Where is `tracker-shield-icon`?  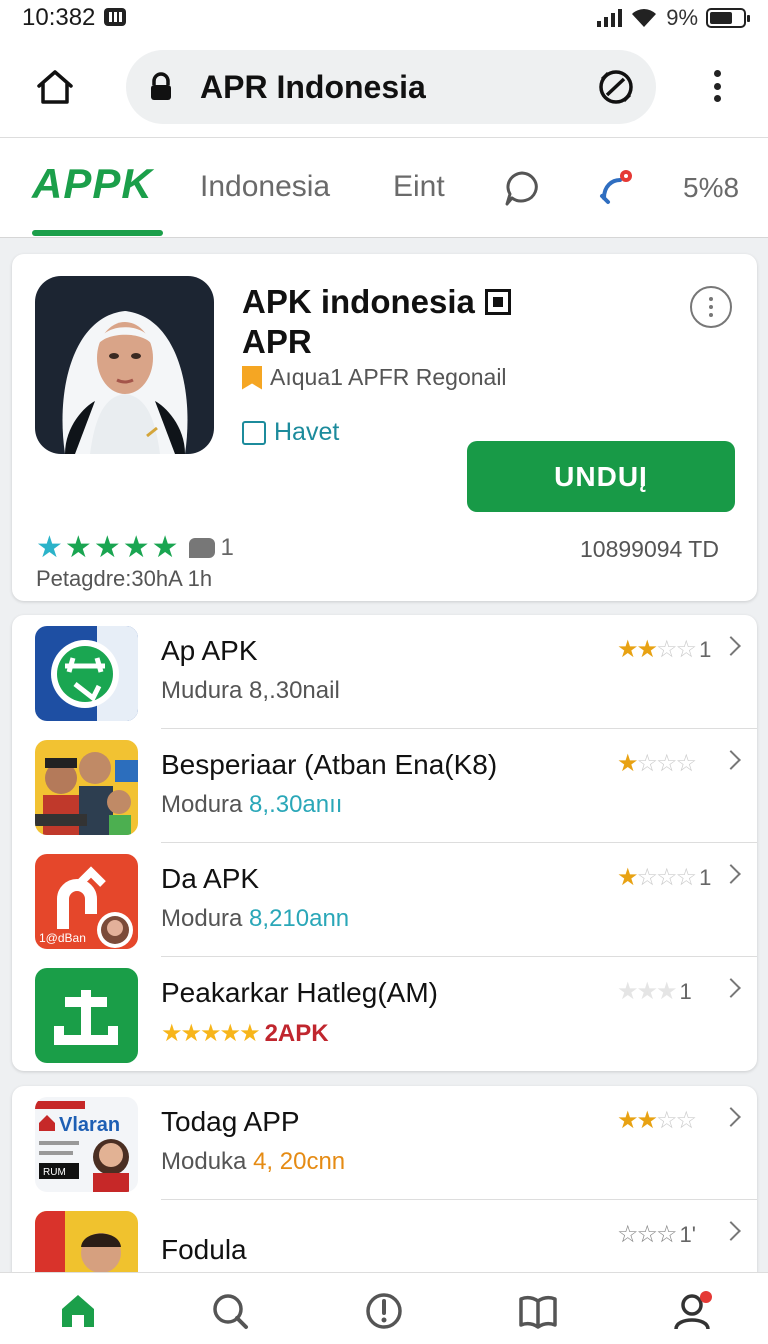
tracker-shield-icon is located at coordinates (616, 87).